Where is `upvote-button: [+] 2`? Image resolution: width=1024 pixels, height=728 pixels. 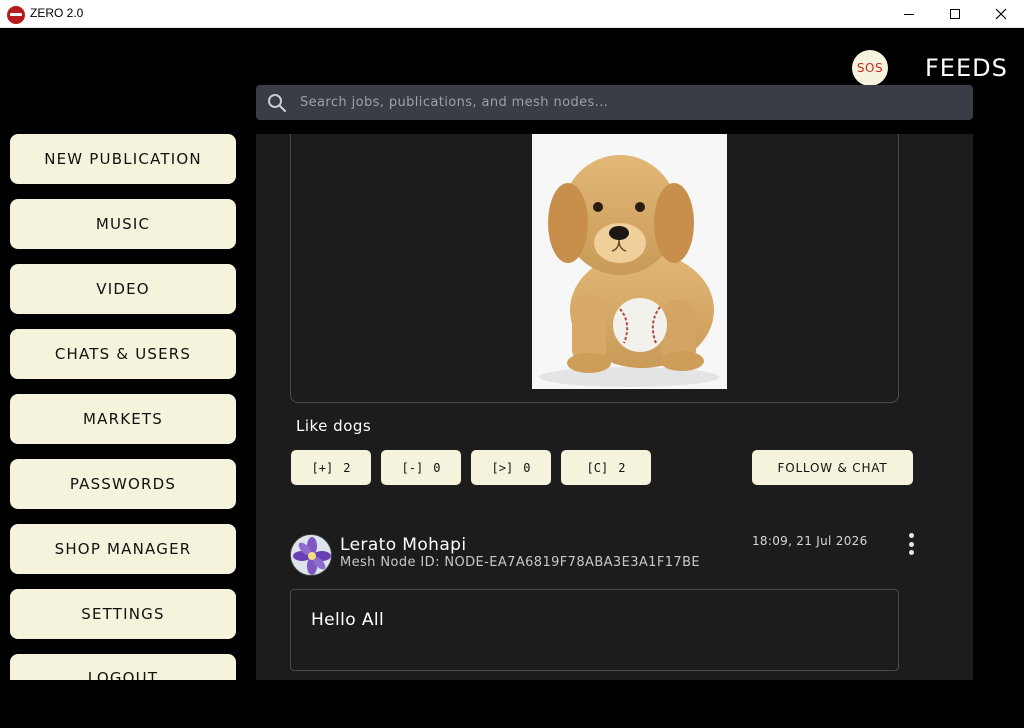
upvote-button: [+] 2 is located at coordinates (331, 467).